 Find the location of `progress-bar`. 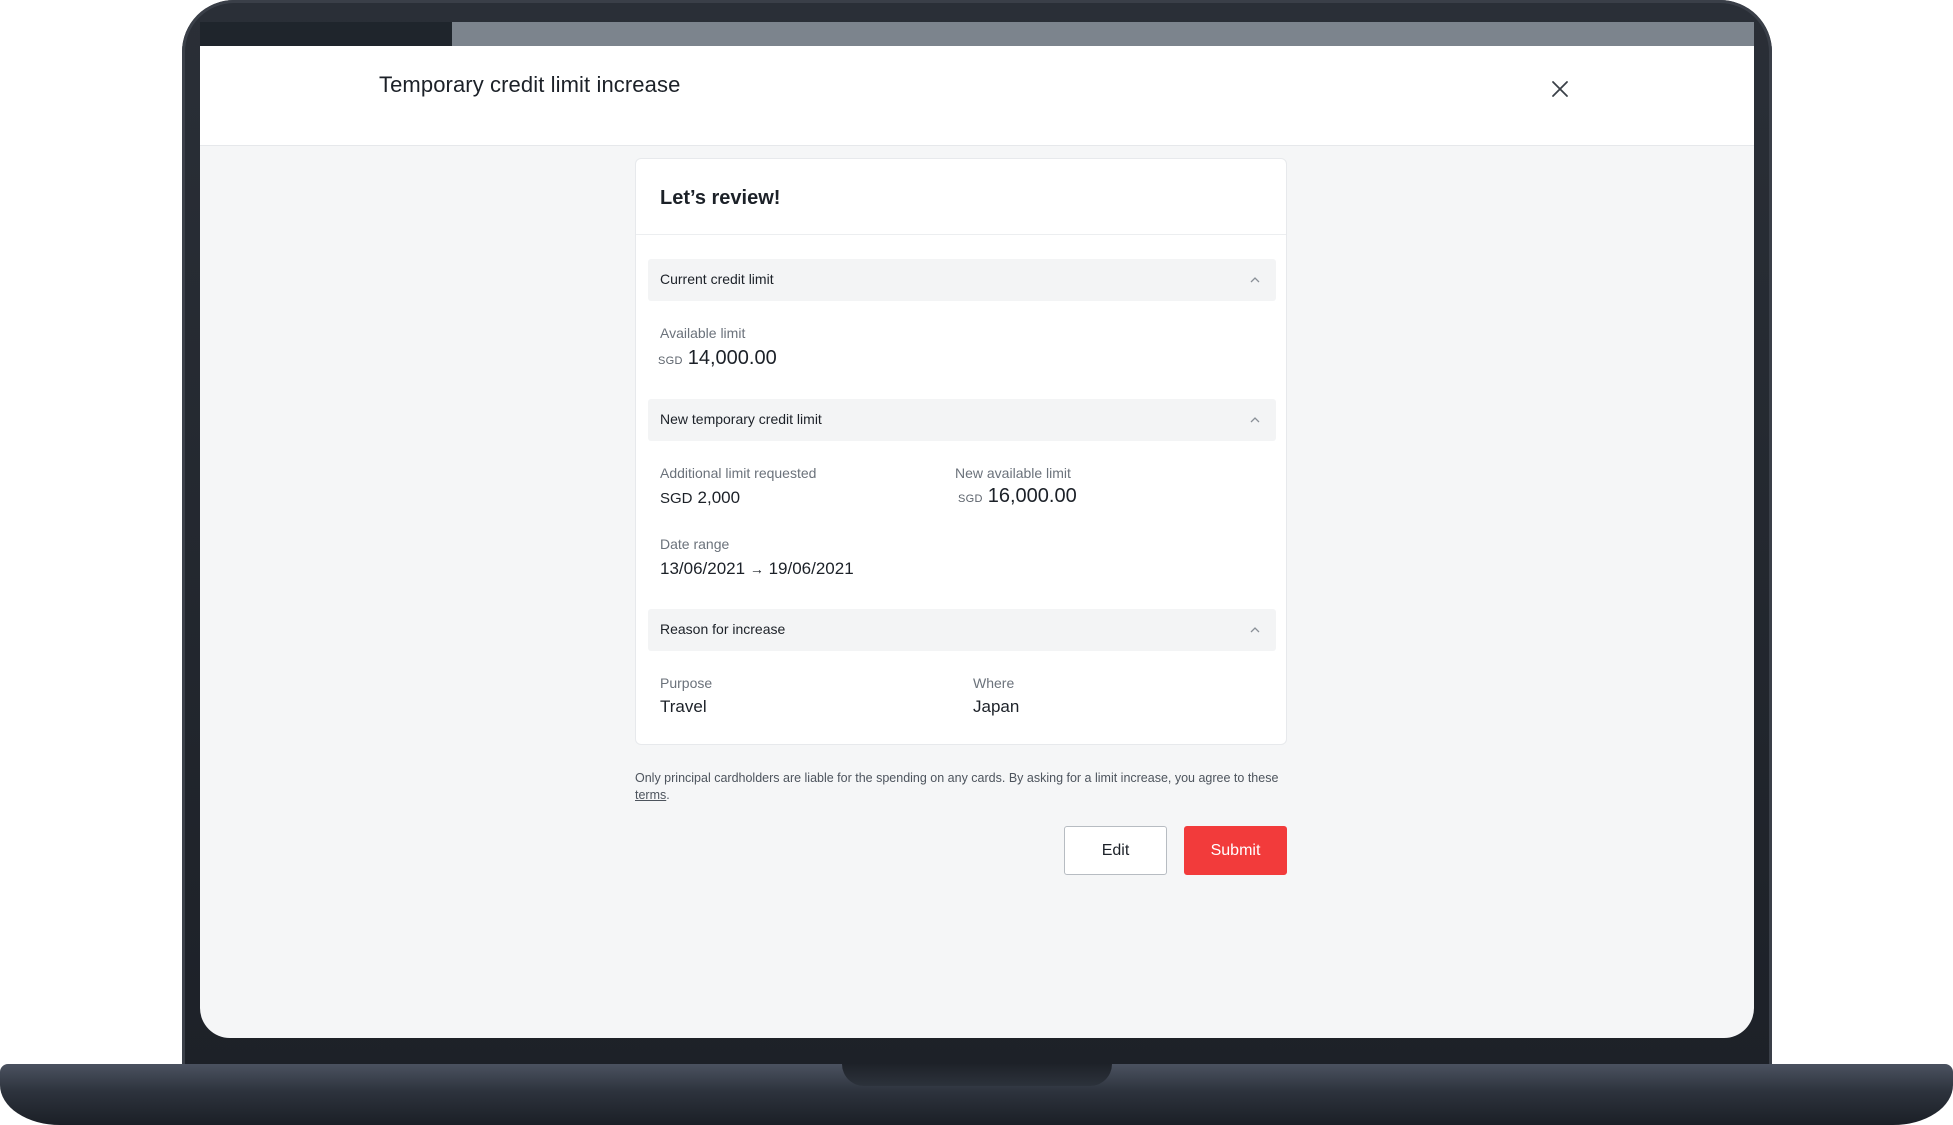

progress-bar is located at coordinates (977, 34).